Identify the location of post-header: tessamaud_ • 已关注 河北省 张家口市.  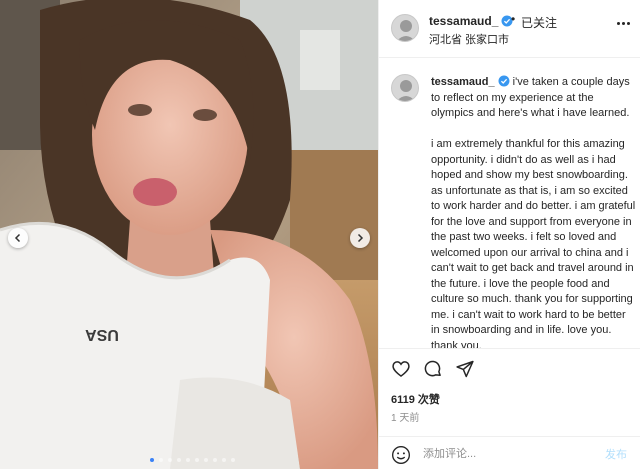
(509, 29).